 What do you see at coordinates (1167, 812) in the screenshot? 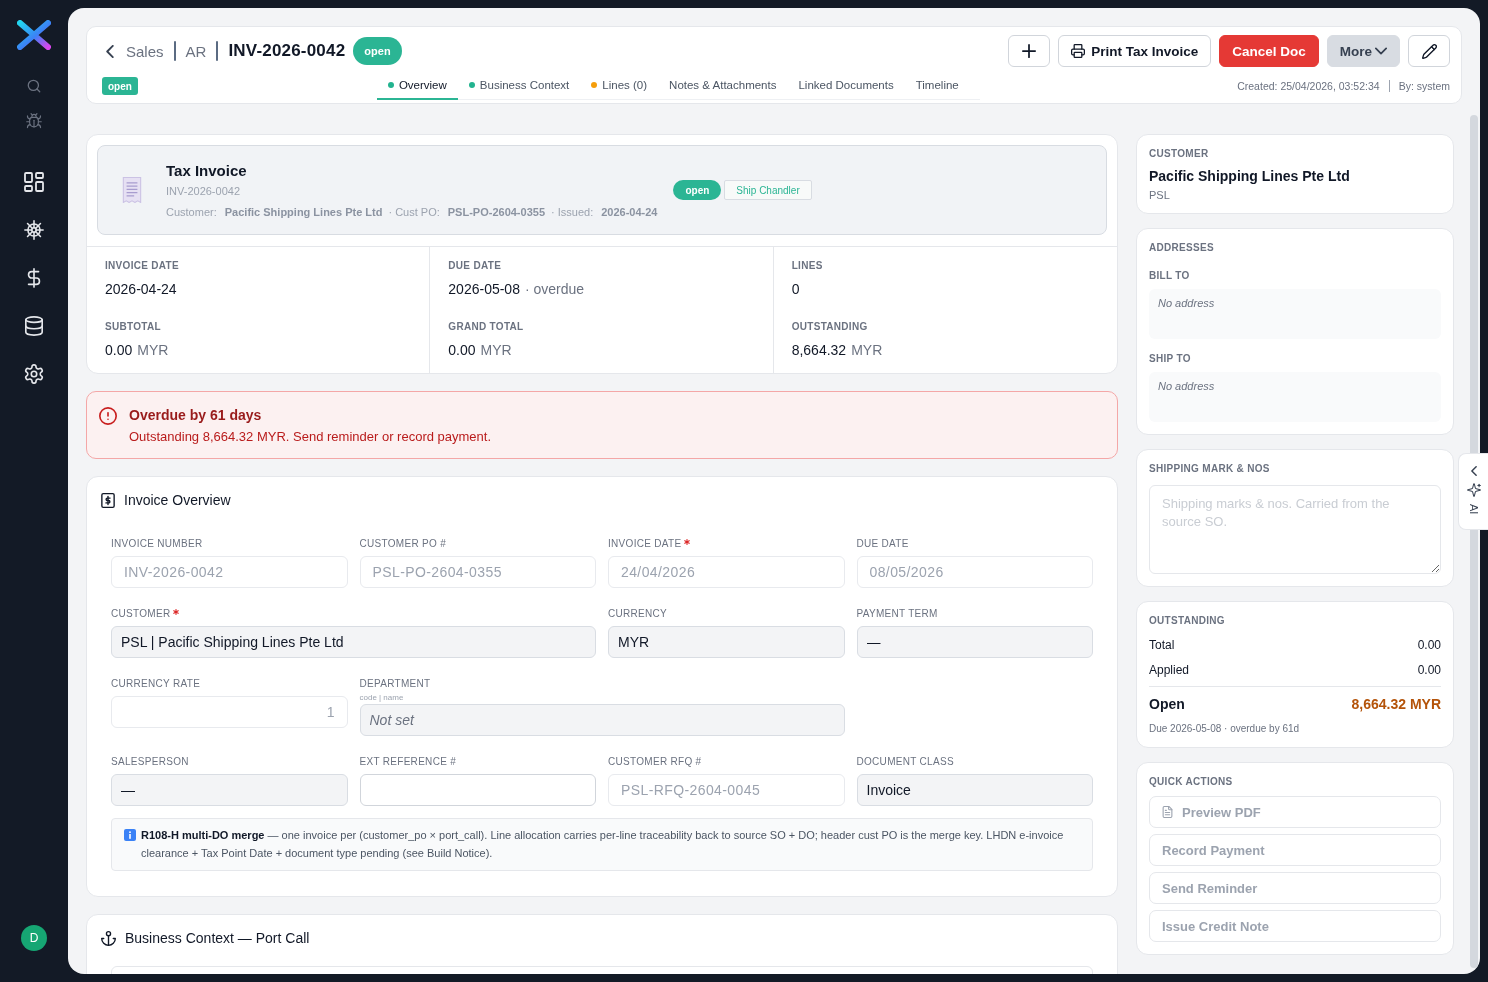
I see `document-icon` at bounding box center [1167, 812].